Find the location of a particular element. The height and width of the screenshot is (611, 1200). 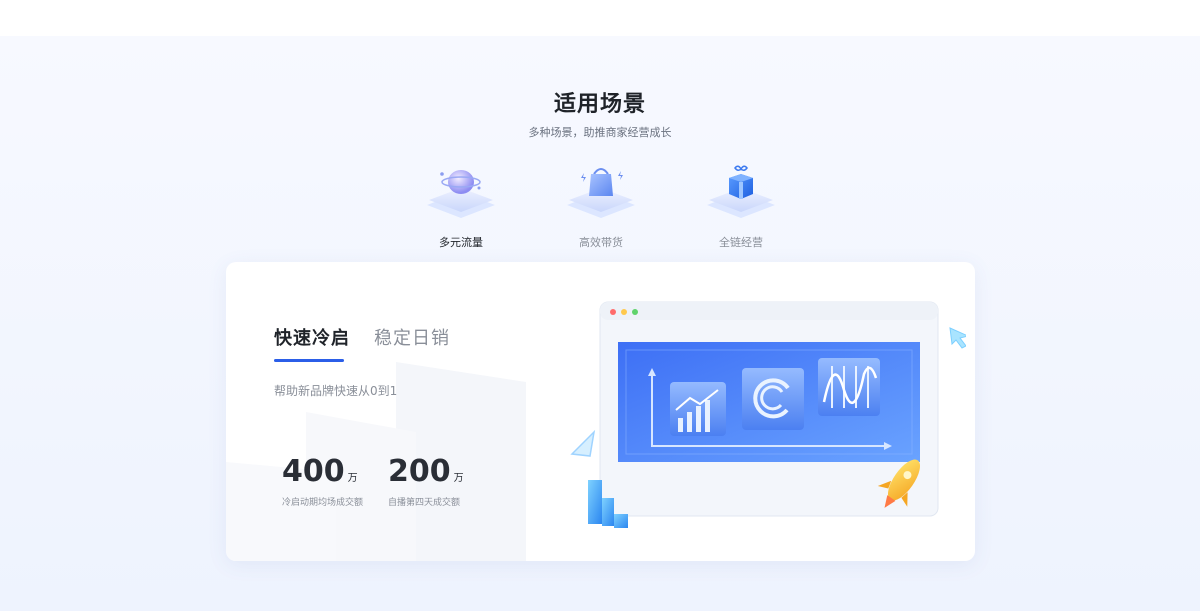

scenario-label: 高效带货 is located at coordinates (601, 242).